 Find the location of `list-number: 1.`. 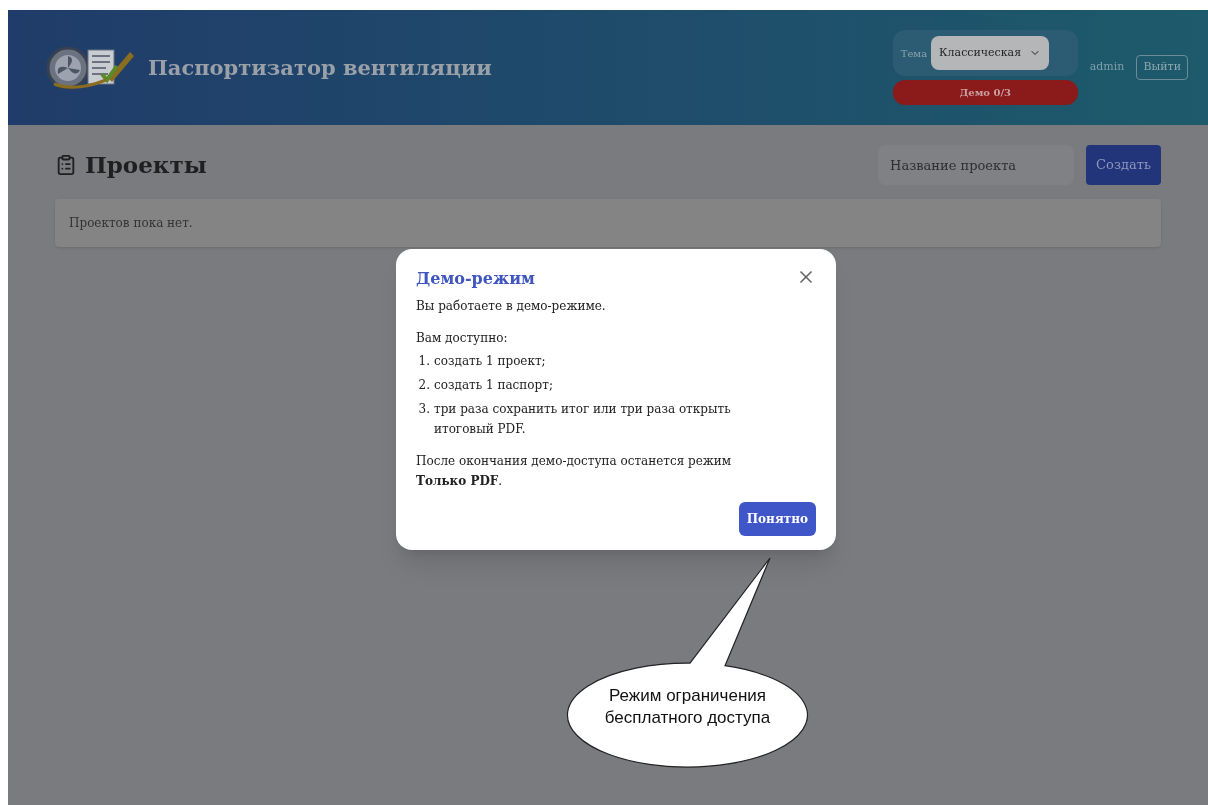

list-number: 1. is located at coordinates (423, 361).